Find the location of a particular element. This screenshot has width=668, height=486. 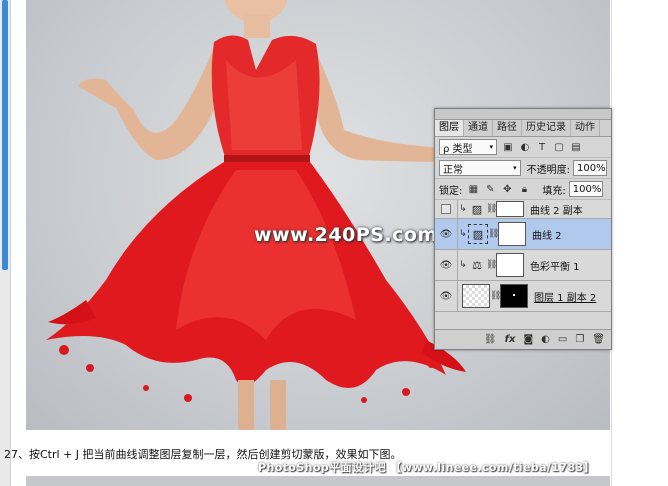

layer-name: 图层 1 副本 2 is located at coordinates (565, 296).